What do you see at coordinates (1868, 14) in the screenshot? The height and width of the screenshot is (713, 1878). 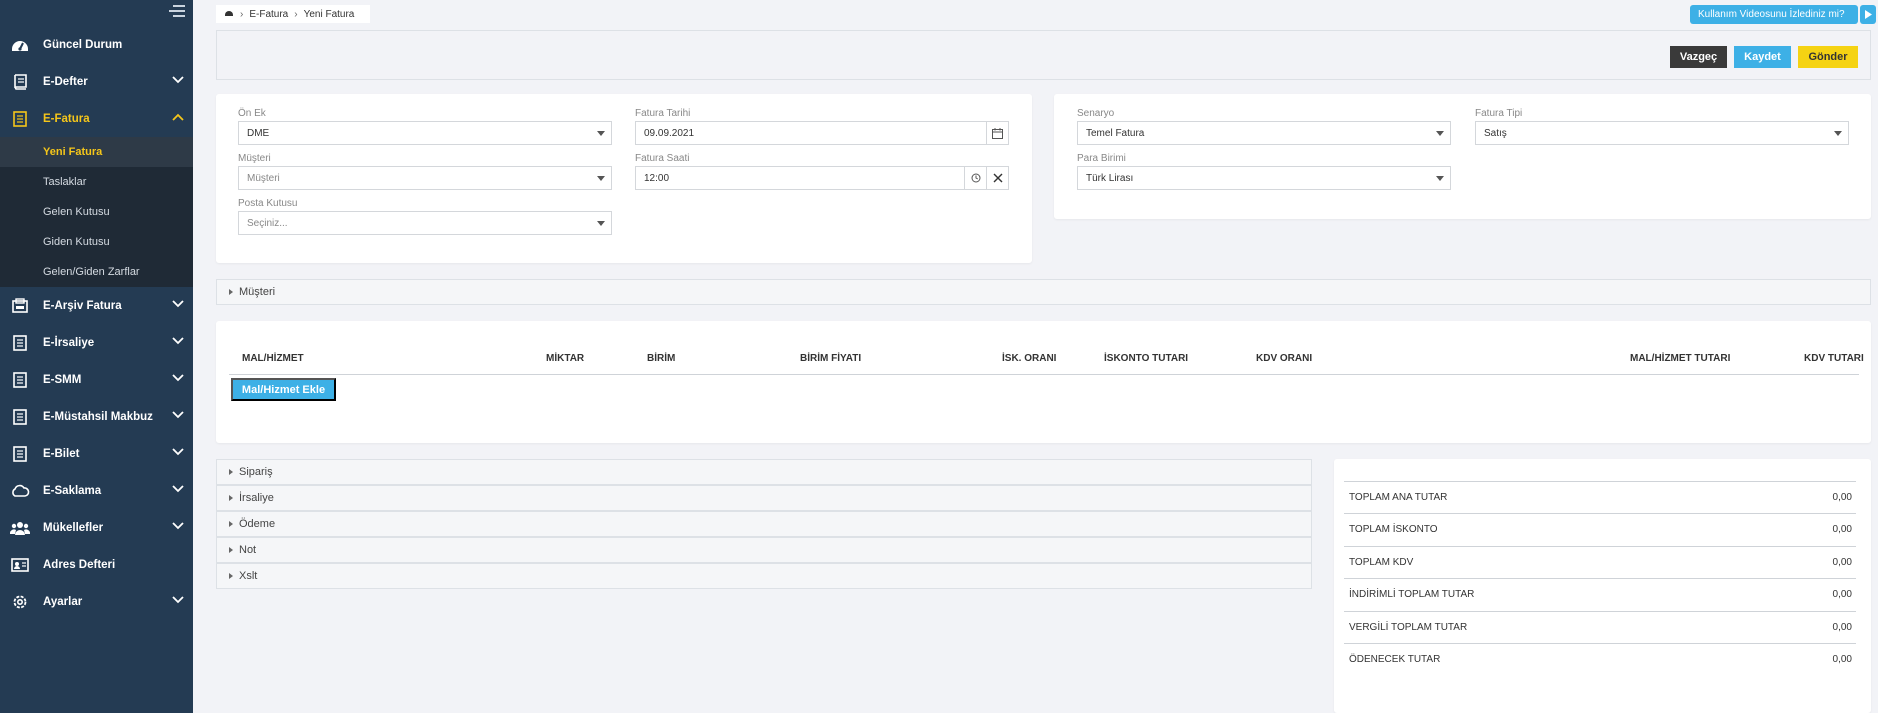 I see `play-icon` at bounding box center [1868, 14].